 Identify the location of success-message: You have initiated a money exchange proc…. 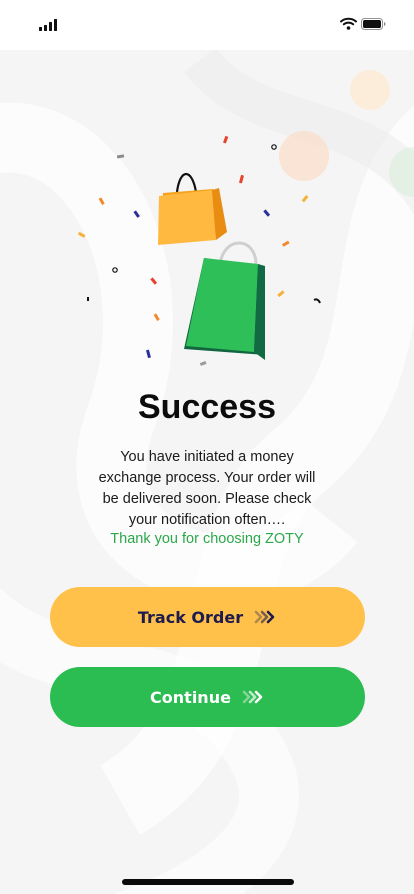
(207, 488).